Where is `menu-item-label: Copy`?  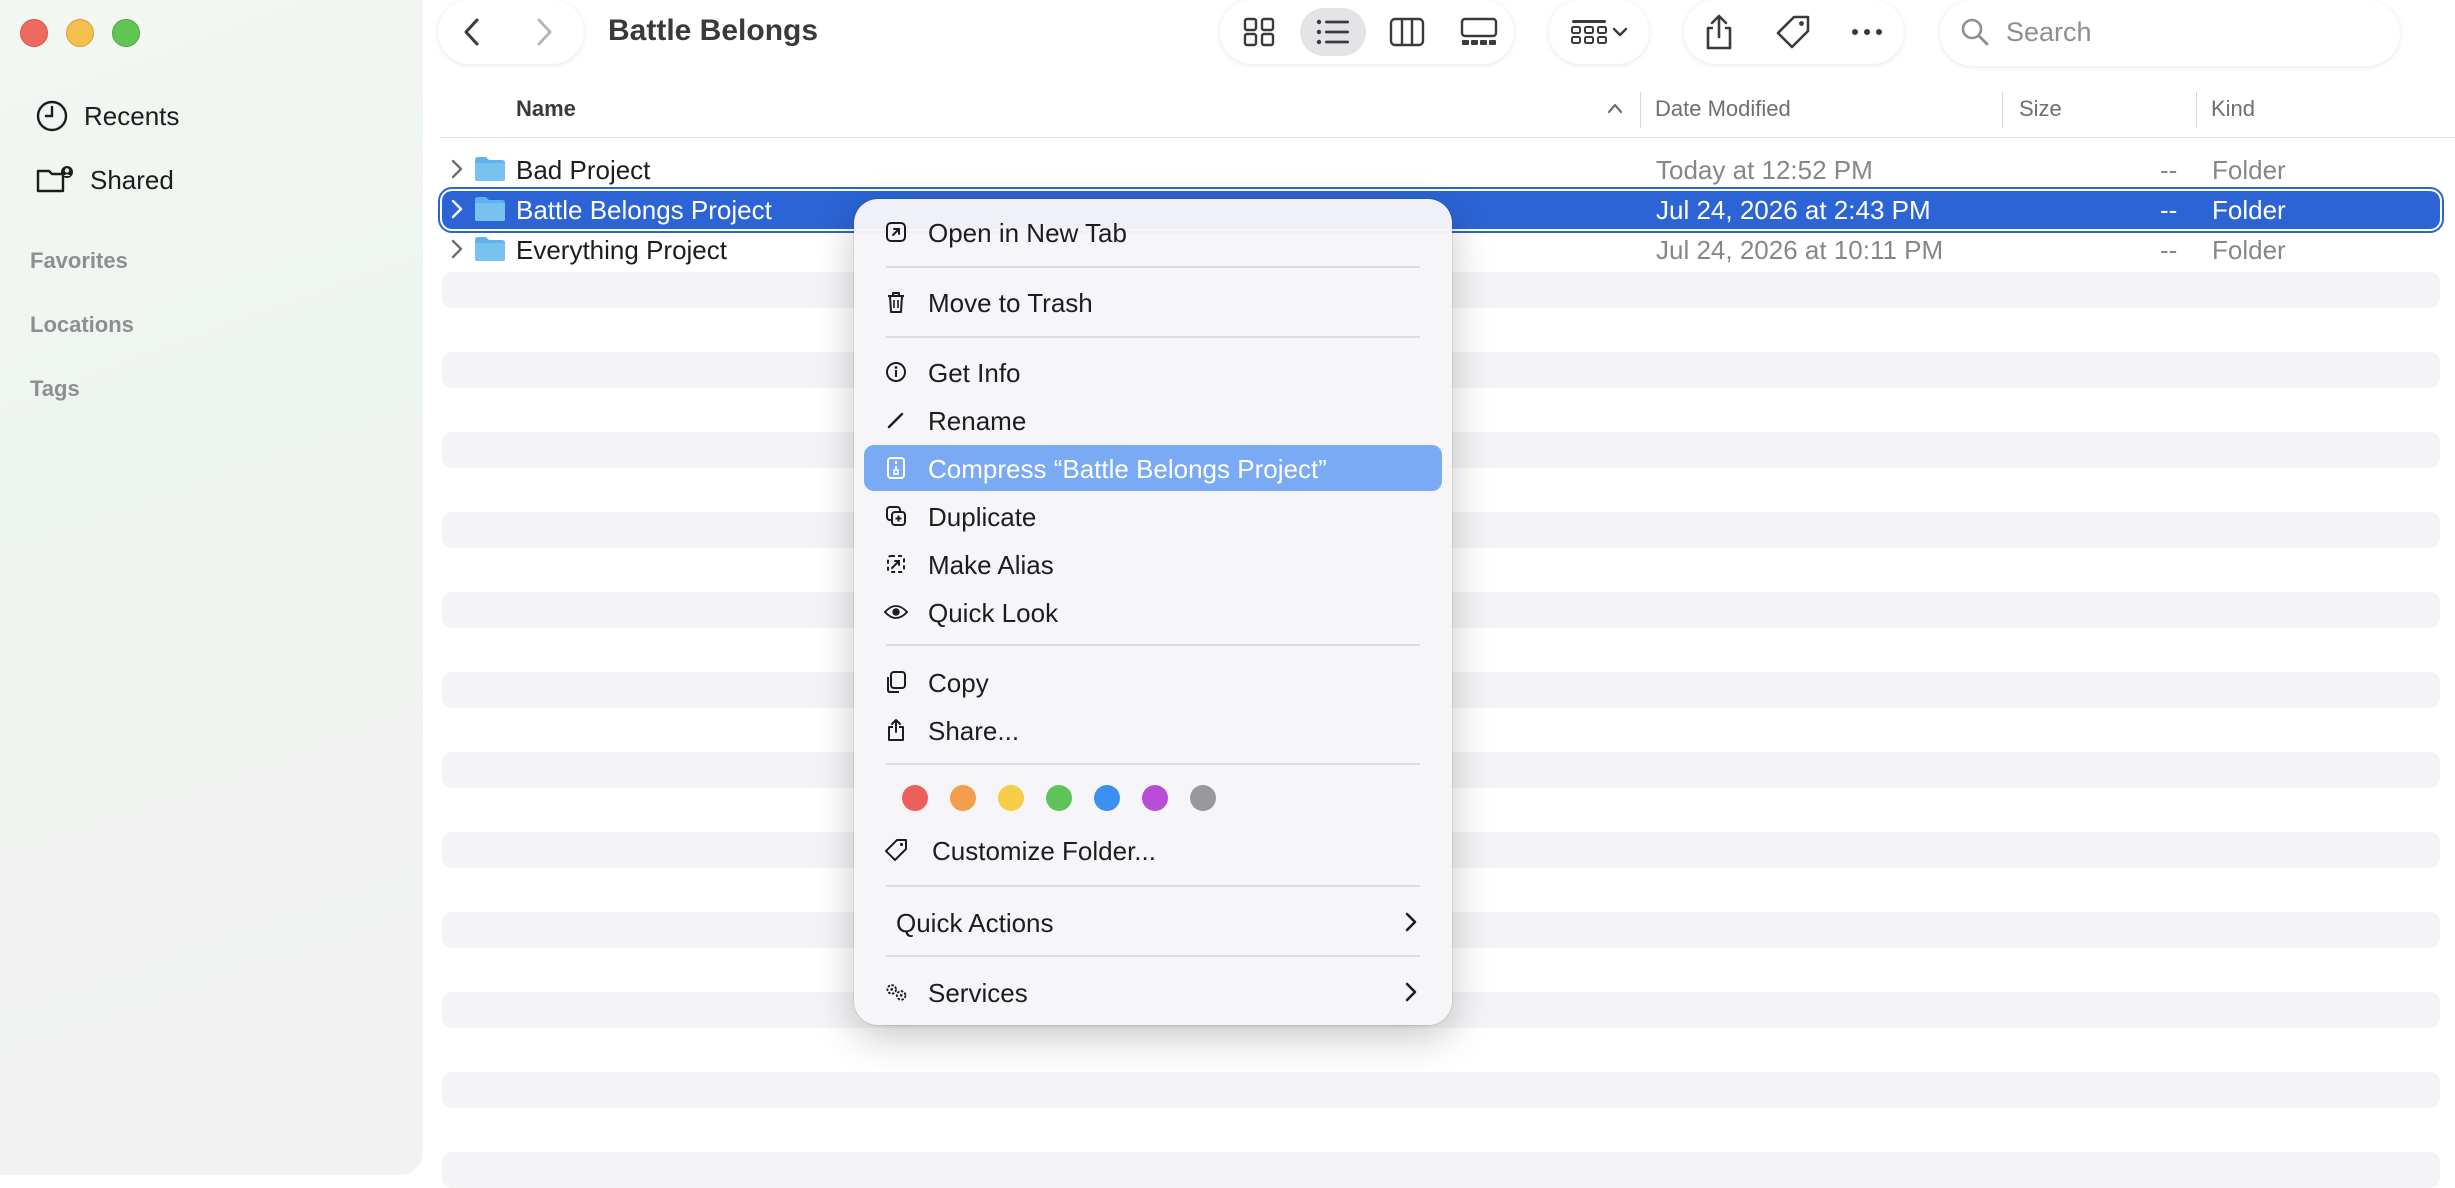
menu-item-label: Copy is located at coordinates (958, 683).